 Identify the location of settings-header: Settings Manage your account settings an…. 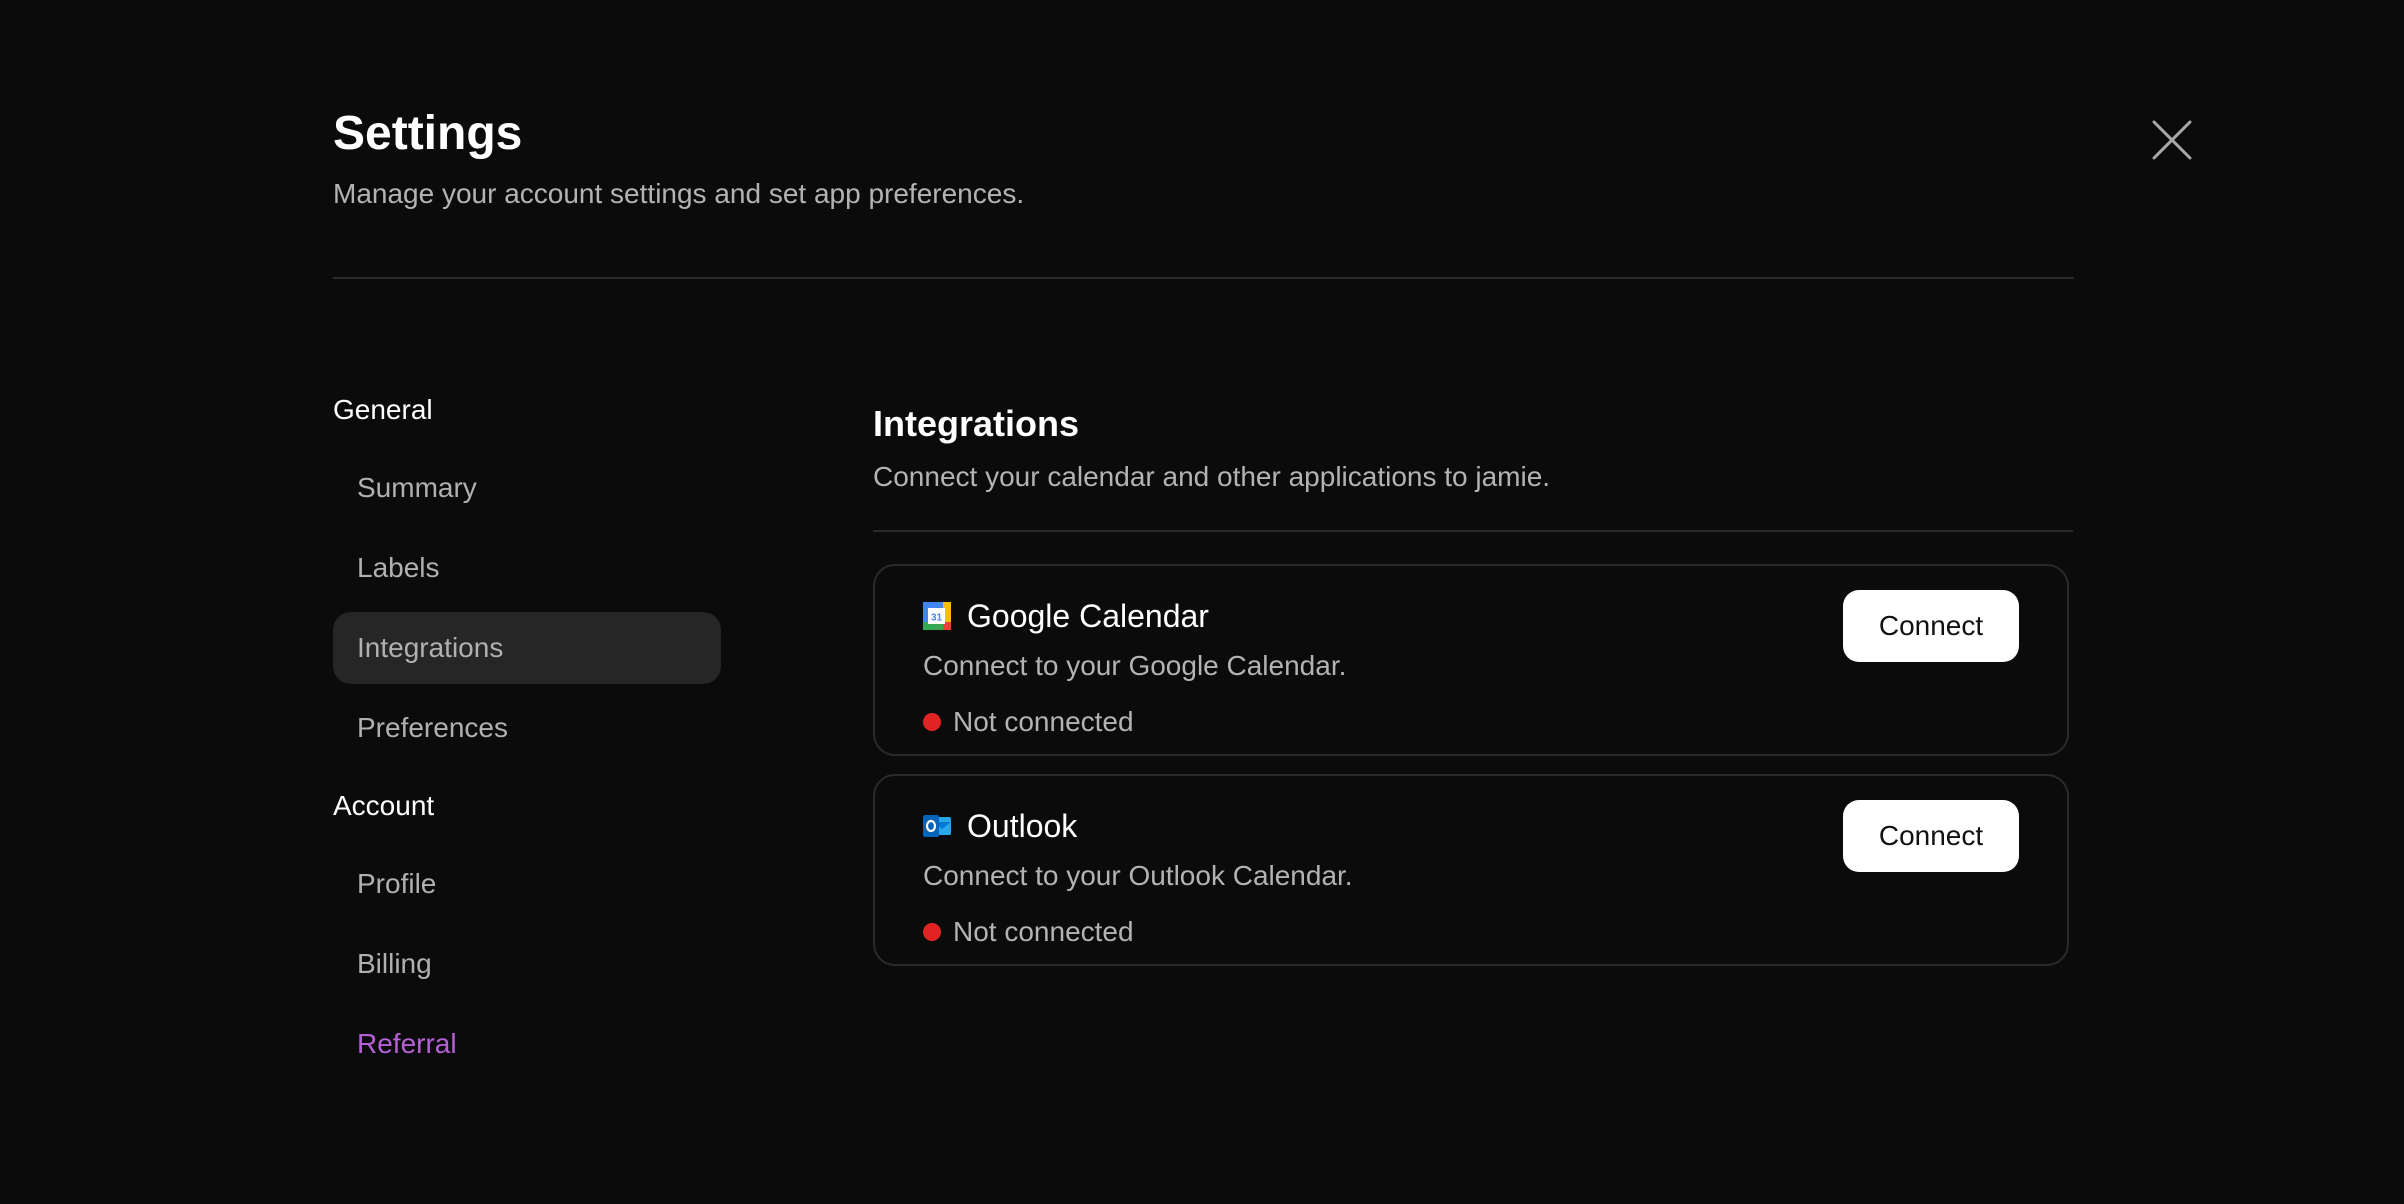
(1203, 158).